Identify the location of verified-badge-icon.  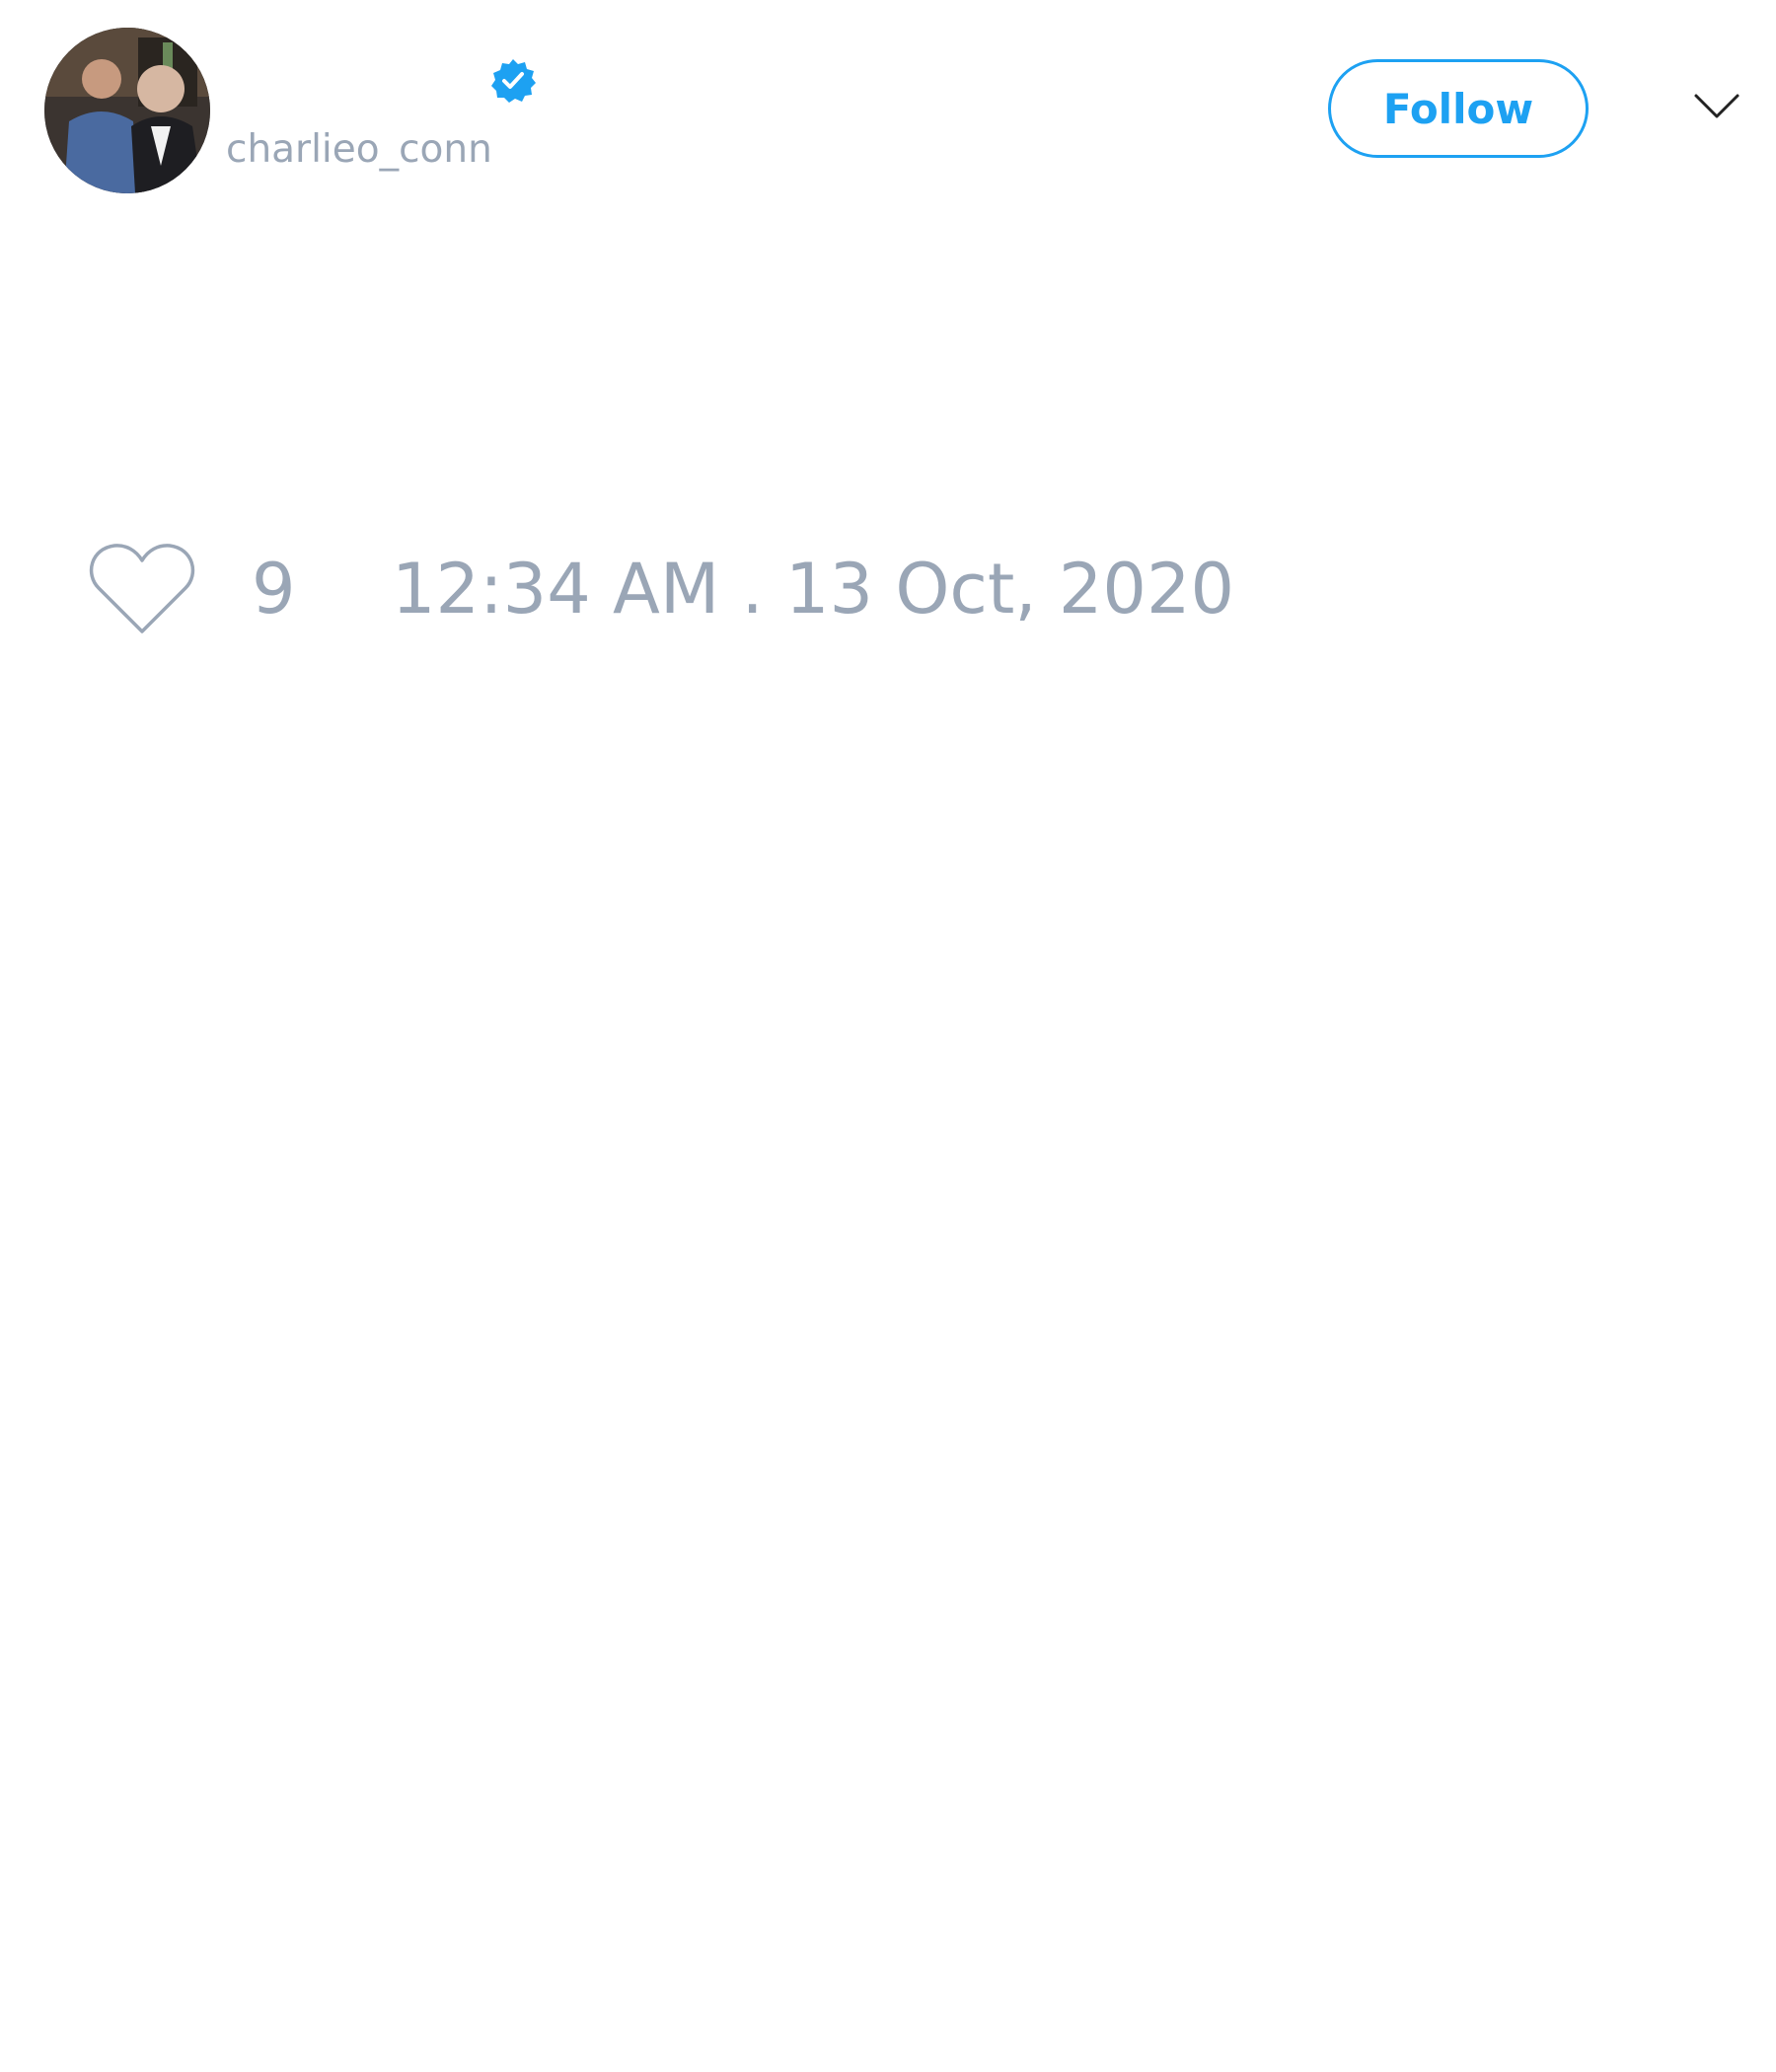
(514, 81).